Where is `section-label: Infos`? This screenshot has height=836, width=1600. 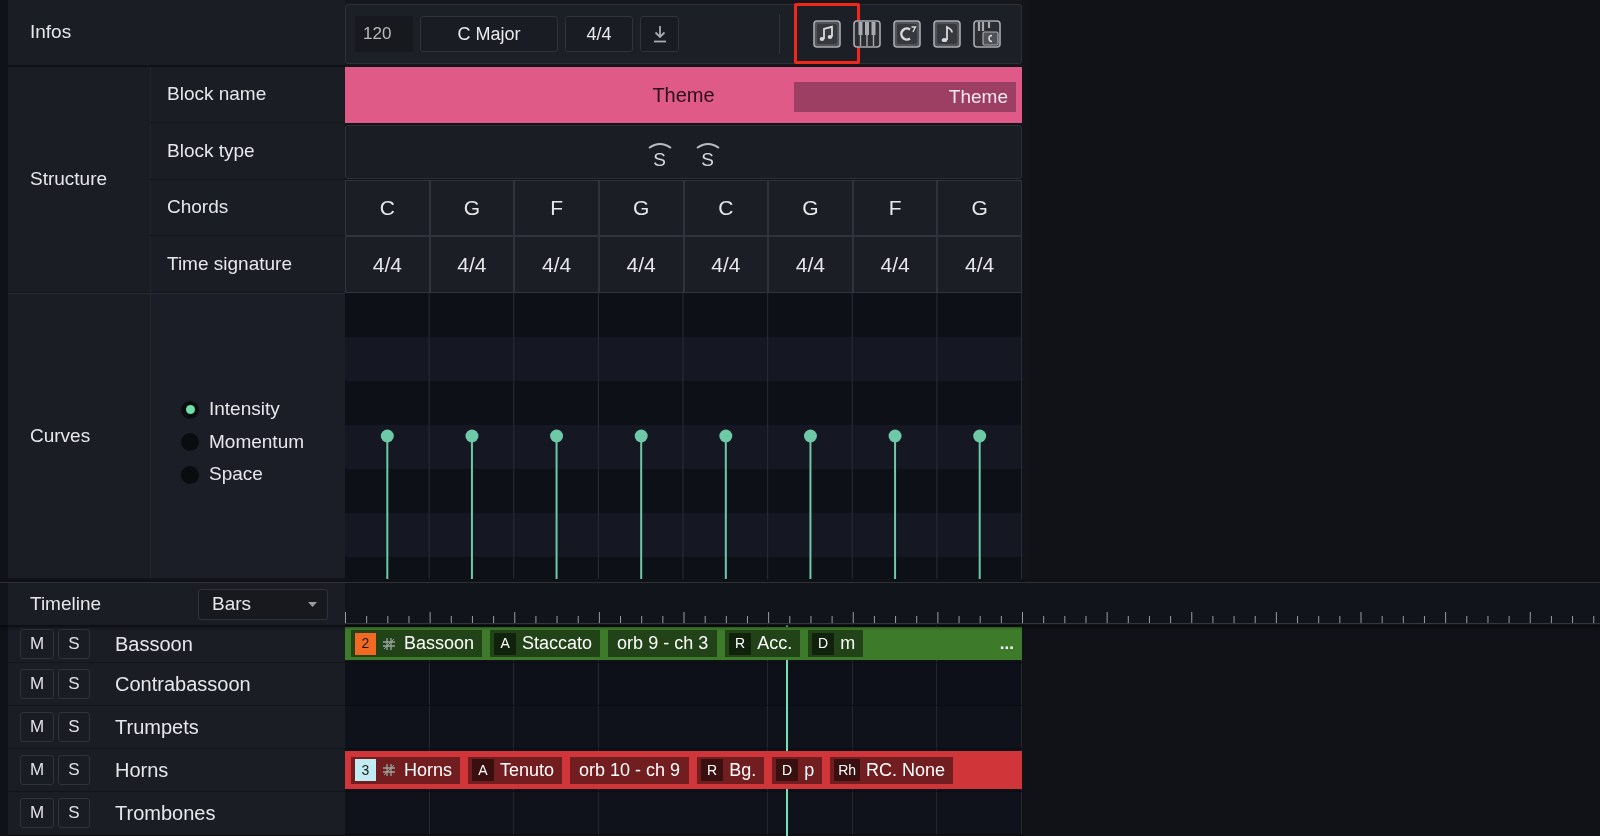
section-label: Infos is located at coordinates (51, 32).